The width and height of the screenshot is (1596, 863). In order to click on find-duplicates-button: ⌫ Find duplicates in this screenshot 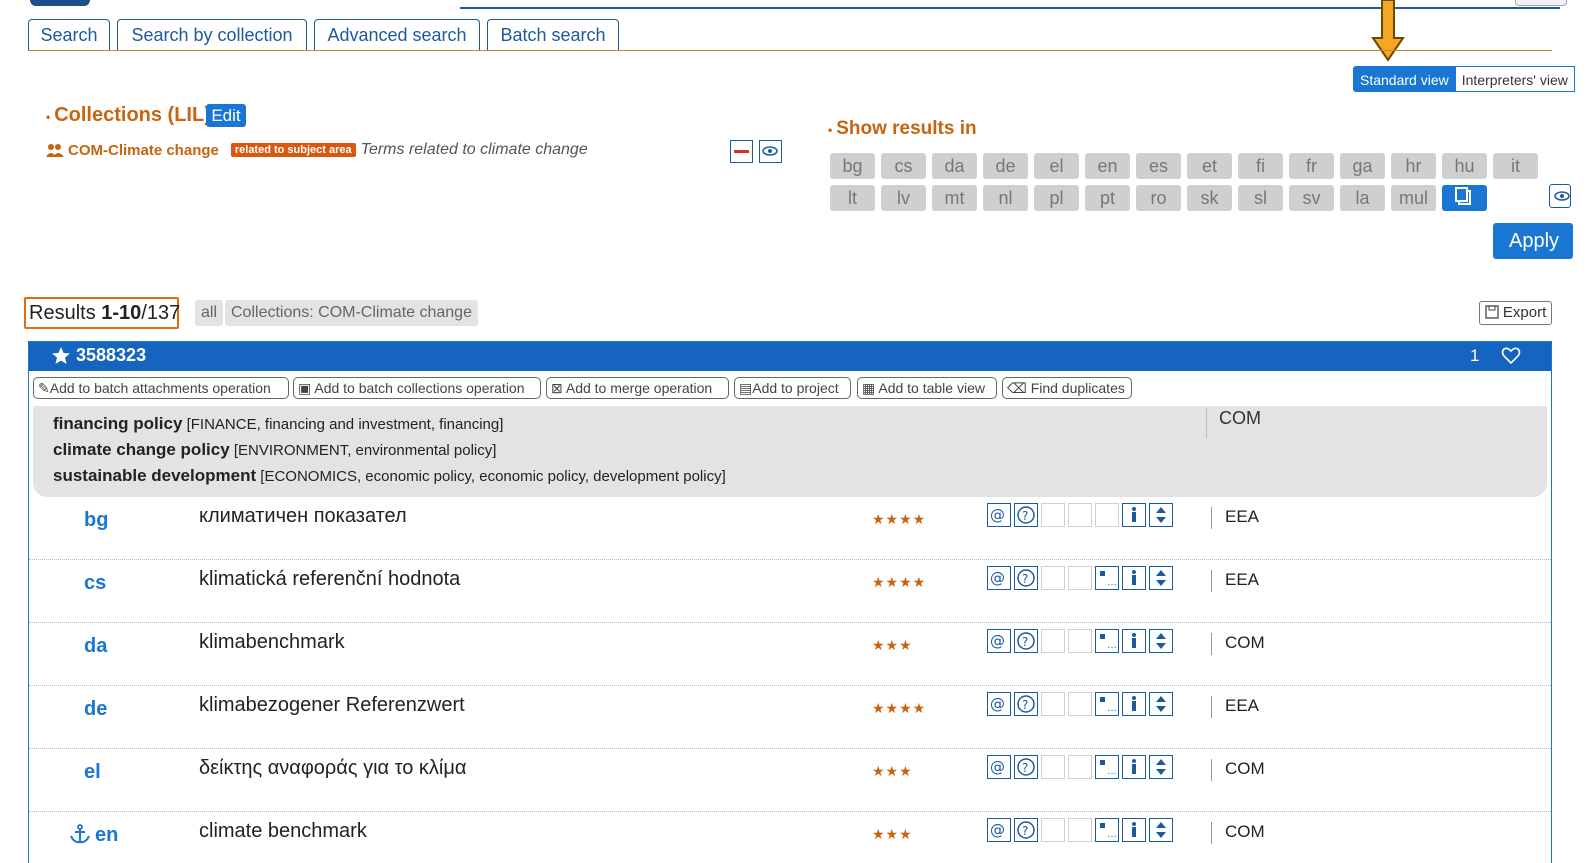, I will do `click(1067, 388)`.